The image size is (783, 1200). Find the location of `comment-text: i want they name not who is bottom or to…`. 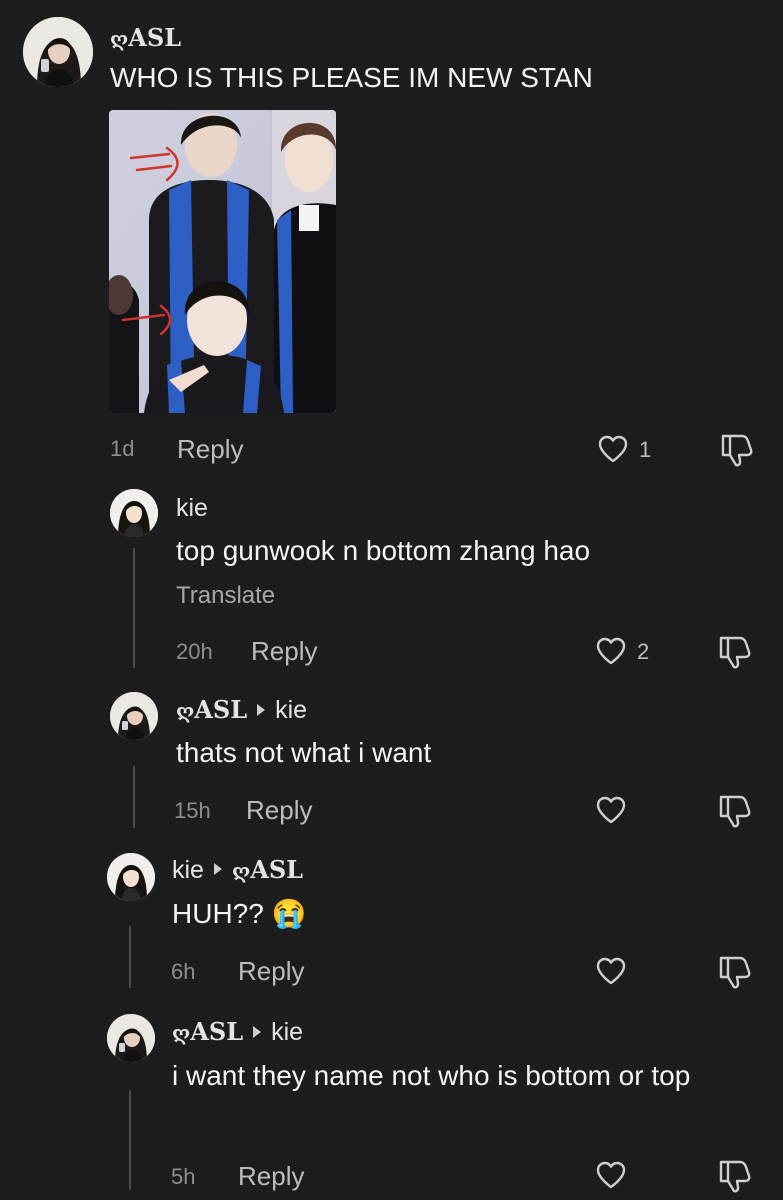

comment-text: i want they name not who is bottom or to… is located at coordinates (431, 1075).